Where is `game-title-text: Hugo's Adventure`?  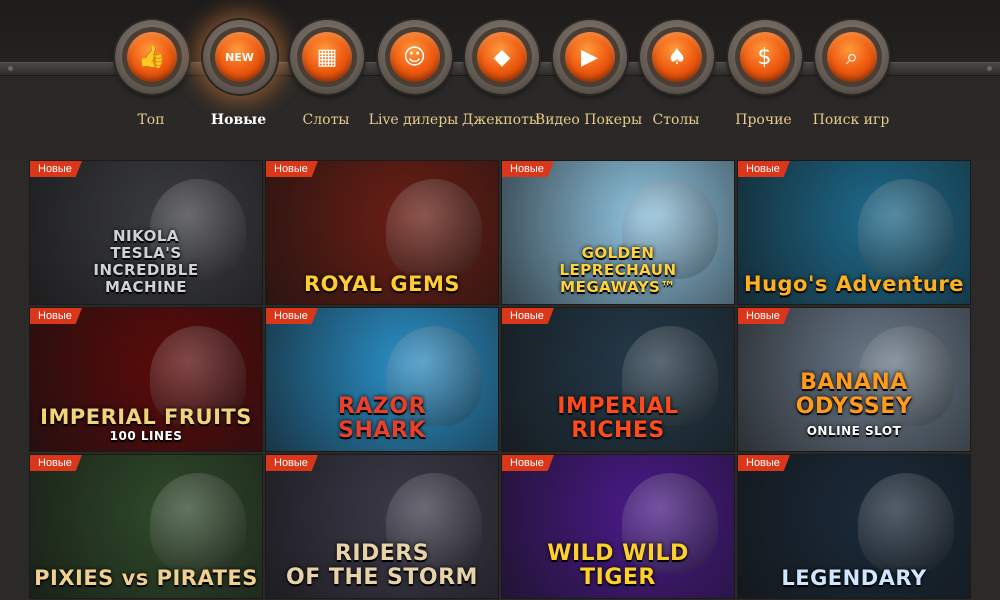
game-title-text: Hugo's Adventure is located at coordinates (854, 284).